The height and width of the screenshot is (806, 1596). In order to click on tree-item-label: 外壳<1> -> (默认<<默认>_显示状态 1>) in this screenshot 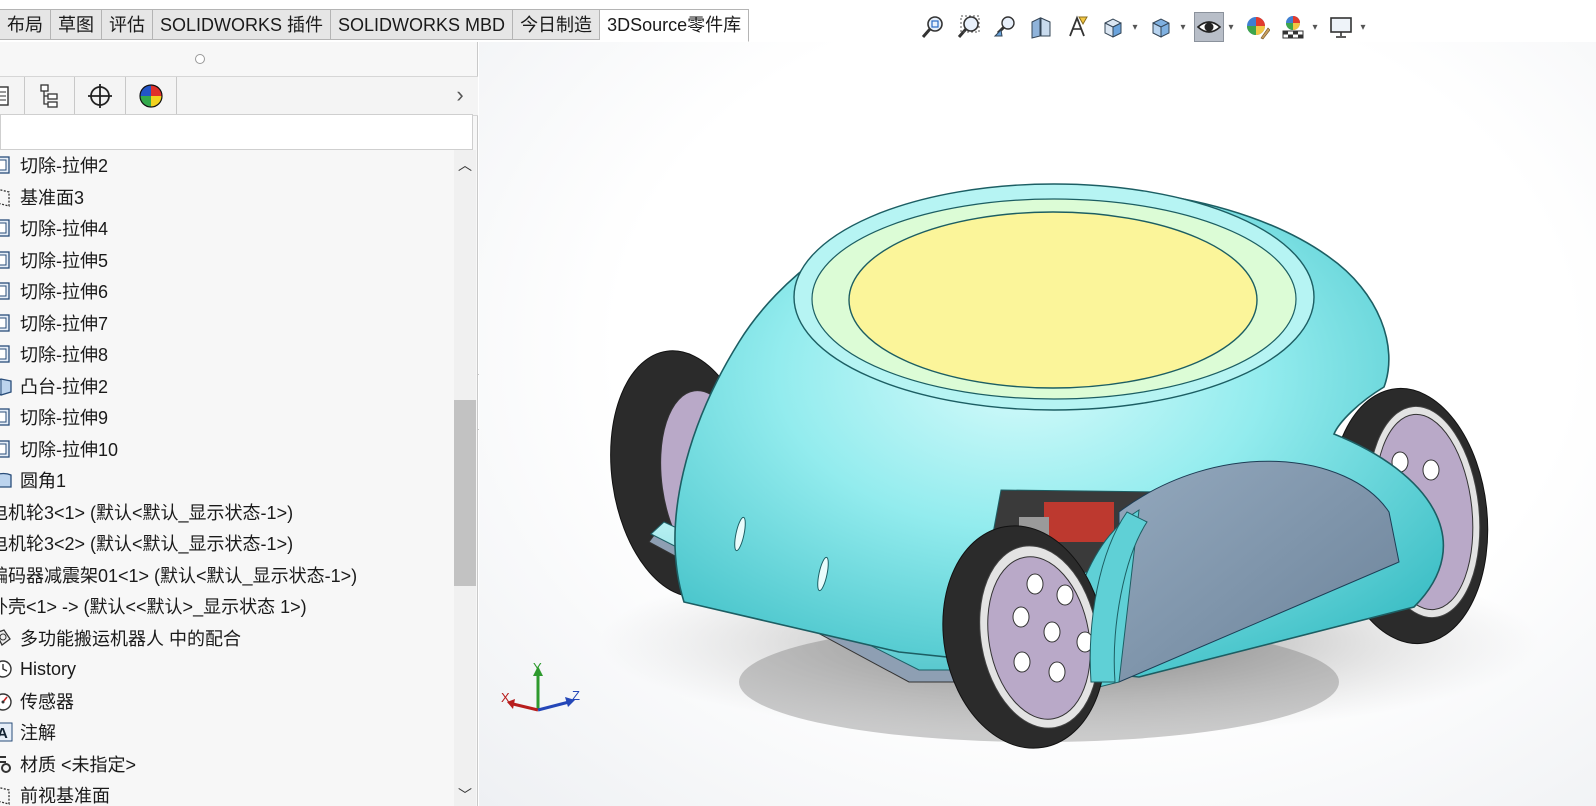, I will do `click(153, 607)`.